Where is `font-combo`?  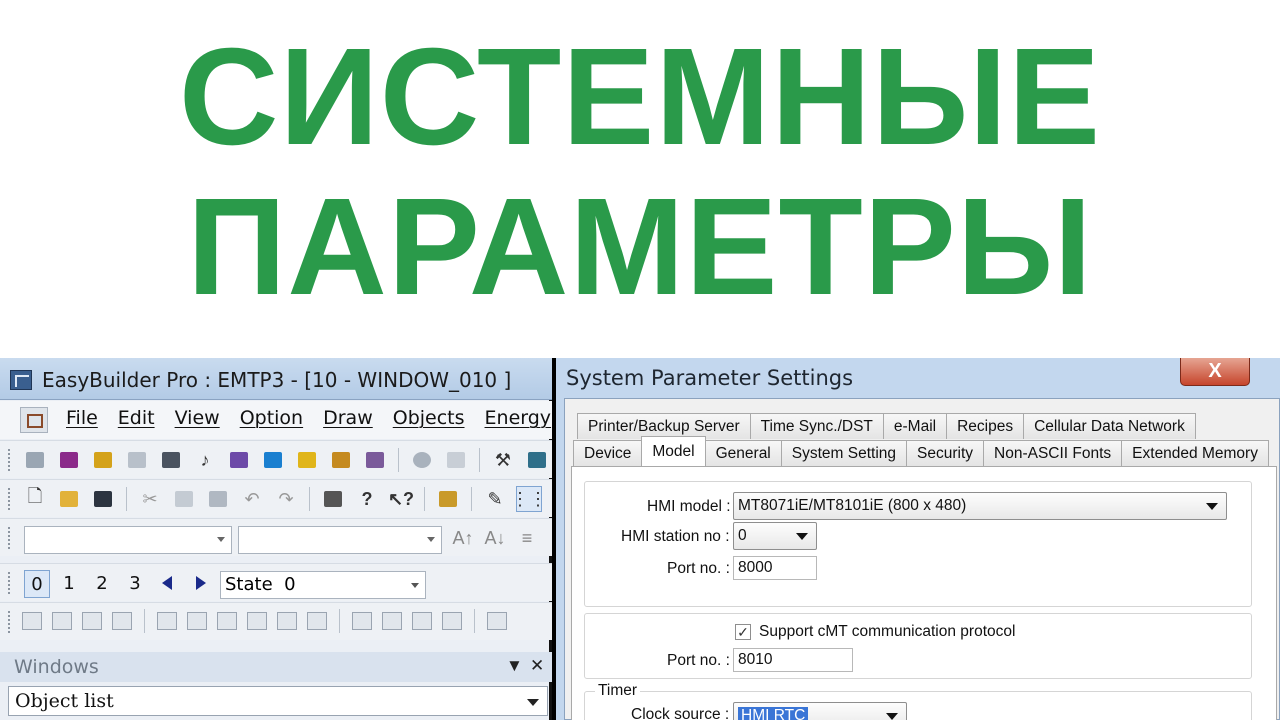 font-combo is located at coordinates (128, 540).